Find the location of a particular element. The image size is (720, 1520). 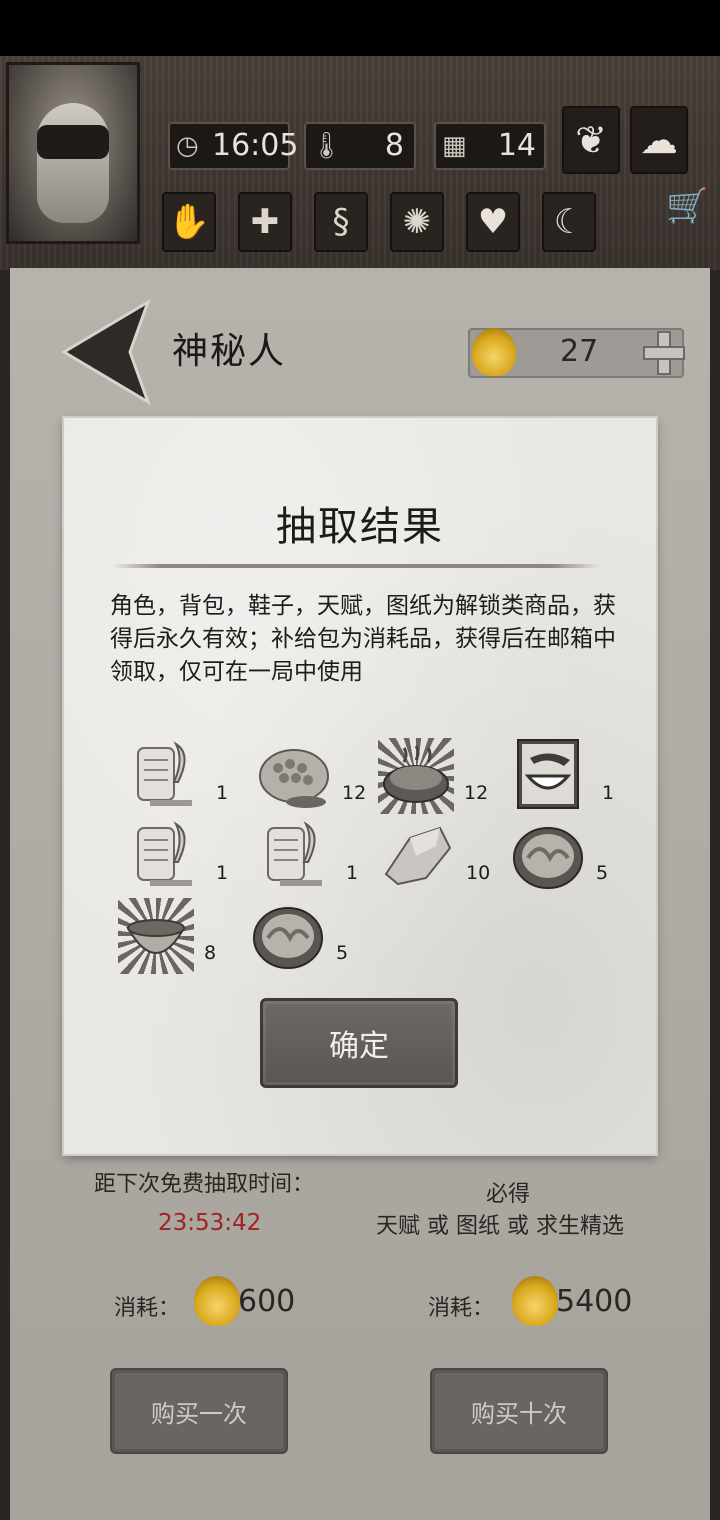

cost-label-single: 消耗： is located at coordinates (147, 1308).